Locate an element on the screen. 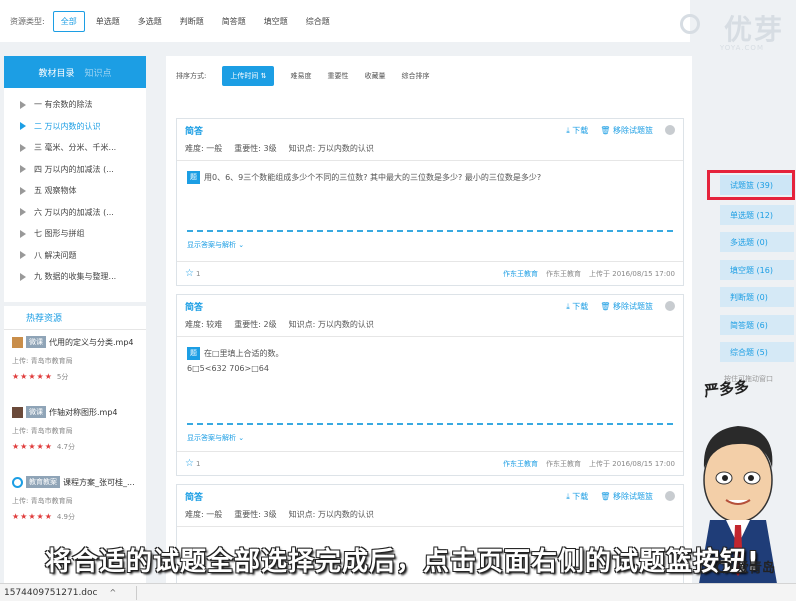  sort-importance: 重要性 is located at coordinates (337, 76).